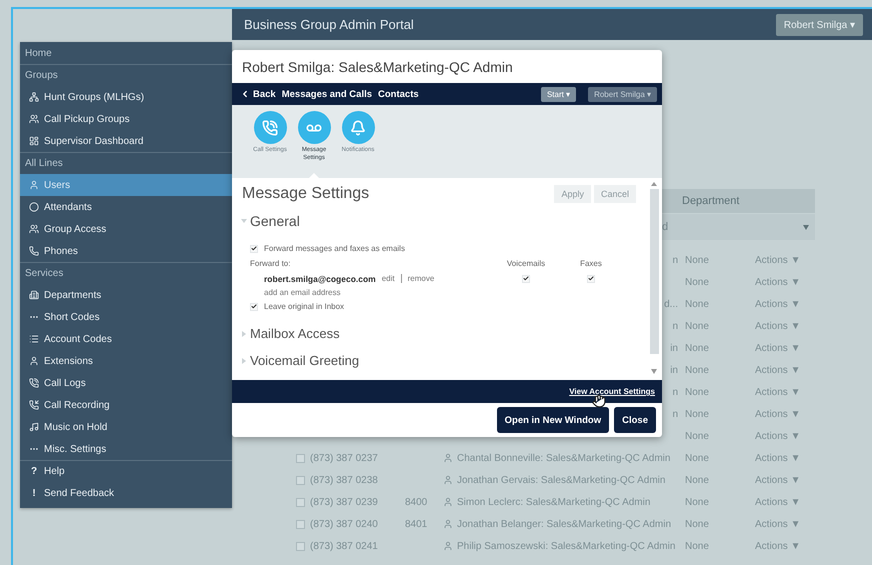 This screenshot has height=565, width=872. Describe the element at coordinates (612, 391) in the screenshot. I see `account-settings-link: View Account Settings` at that location.